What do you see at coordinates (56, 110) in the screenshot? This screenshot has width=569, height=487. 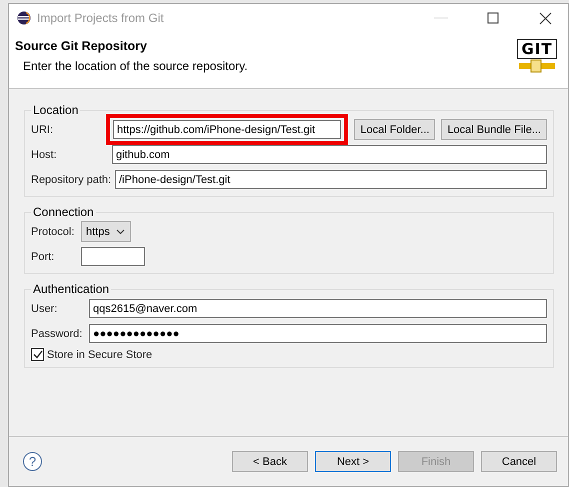 I see `group-title: Location` at bounding box center [56, 110].